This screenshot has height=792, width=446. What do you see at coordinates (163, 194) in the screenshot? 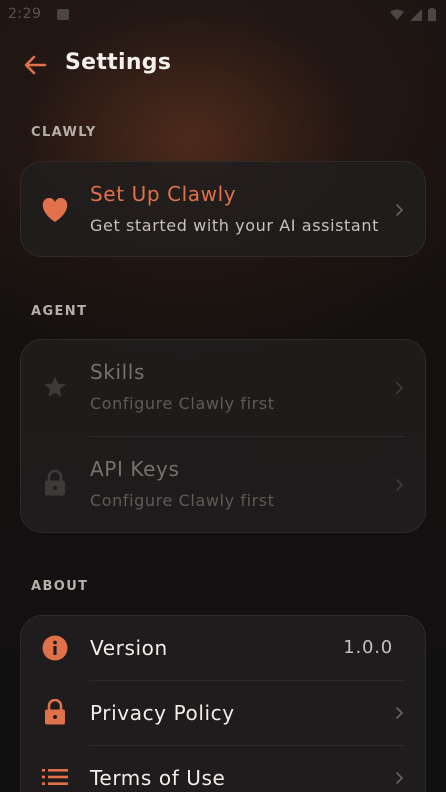
I see `setup-clawly-title: Set Up Clawly` at bounding box center [163, 194].